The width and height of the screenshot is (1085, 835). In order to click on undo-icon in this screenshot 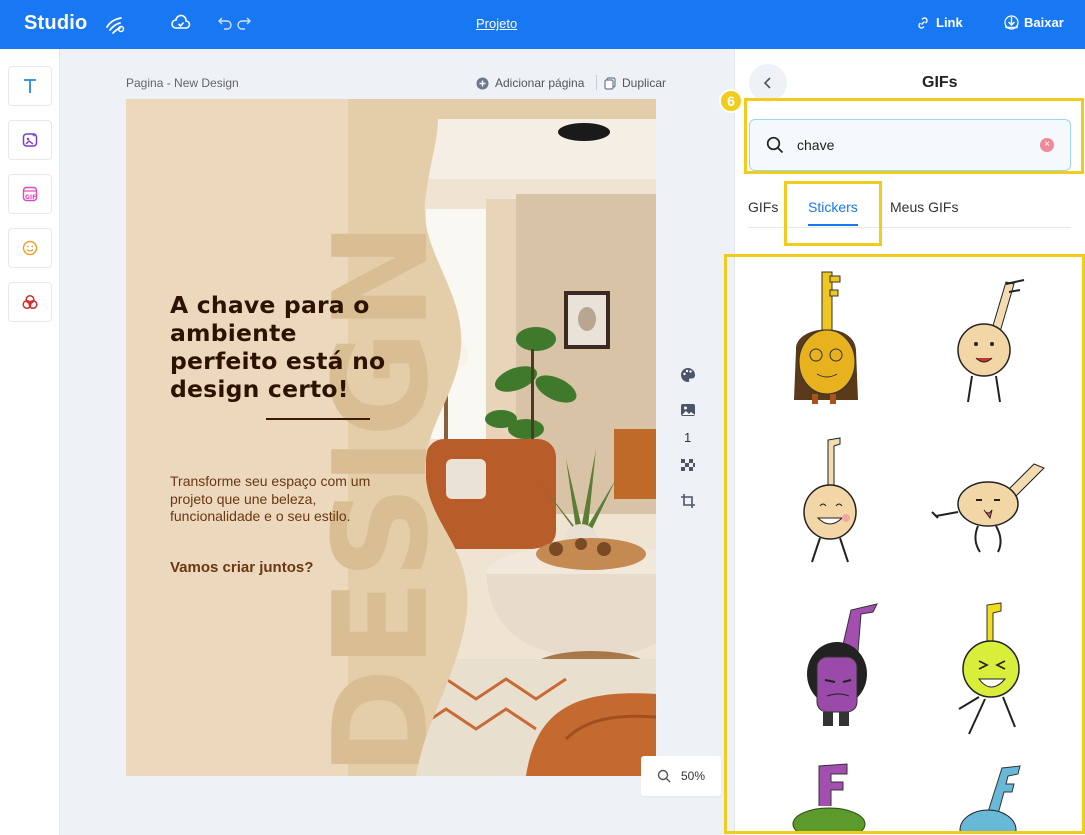, I will do `click(225, 22)`.